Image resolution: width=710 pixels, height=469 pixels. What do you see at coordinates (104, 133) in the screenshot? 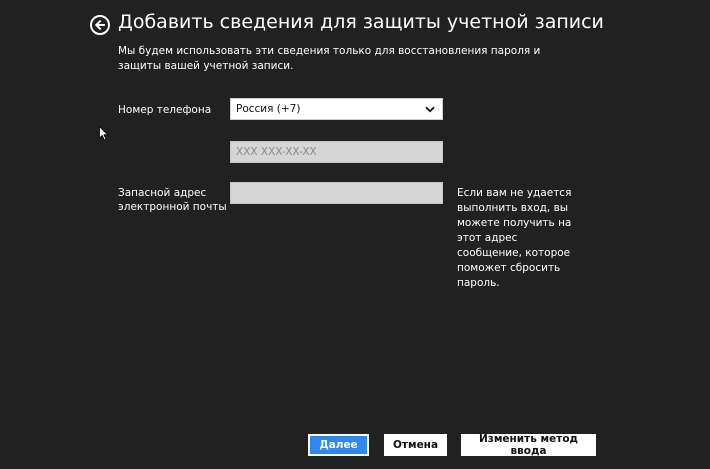
I see `mouse-pointer-icon` at bounding box center [104, 133].